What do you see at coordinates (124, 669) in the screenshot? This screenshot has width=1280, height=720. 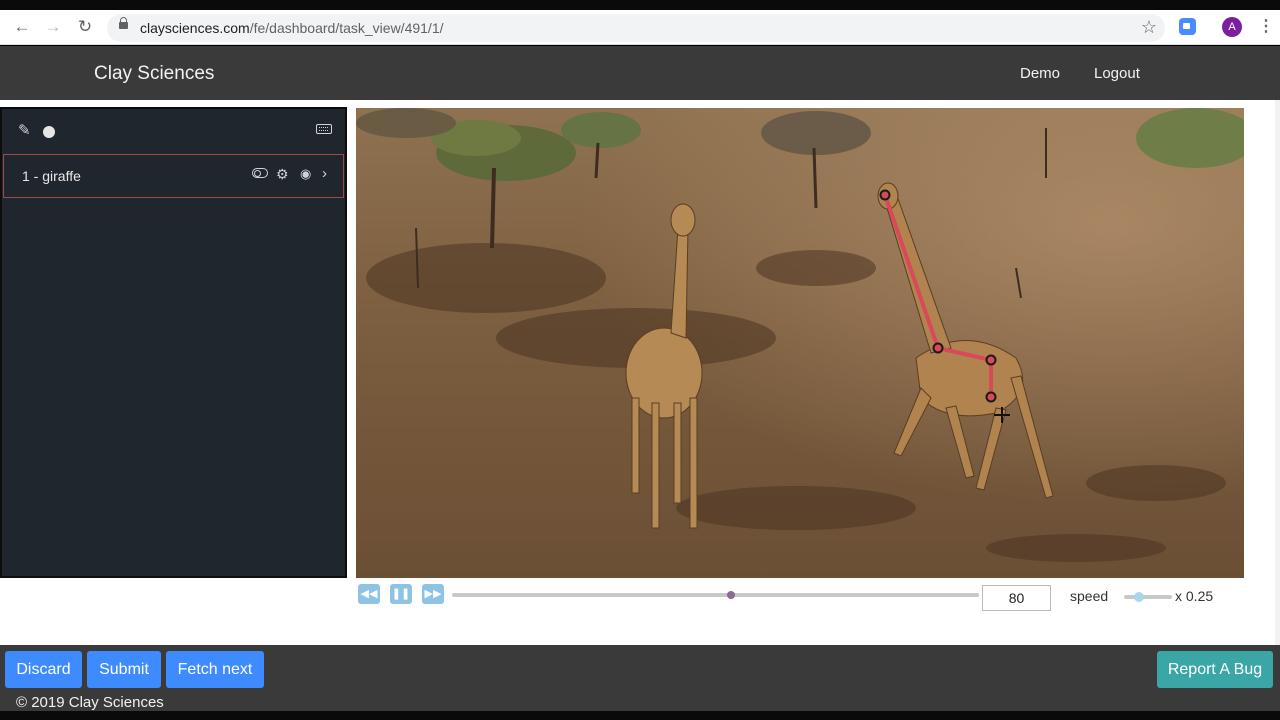 I see `submit-button: Submit` at bounding box center [124, 669].